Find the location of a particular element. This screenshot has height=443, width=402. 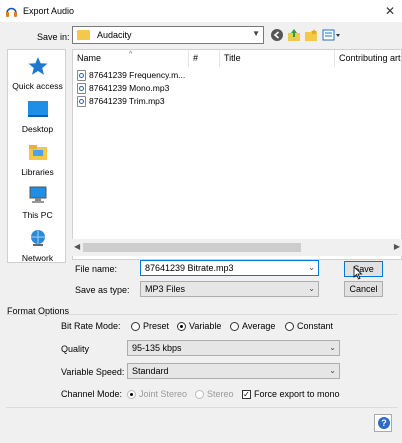

radio-stereo: Stereo is located at coordinates (214, 394).